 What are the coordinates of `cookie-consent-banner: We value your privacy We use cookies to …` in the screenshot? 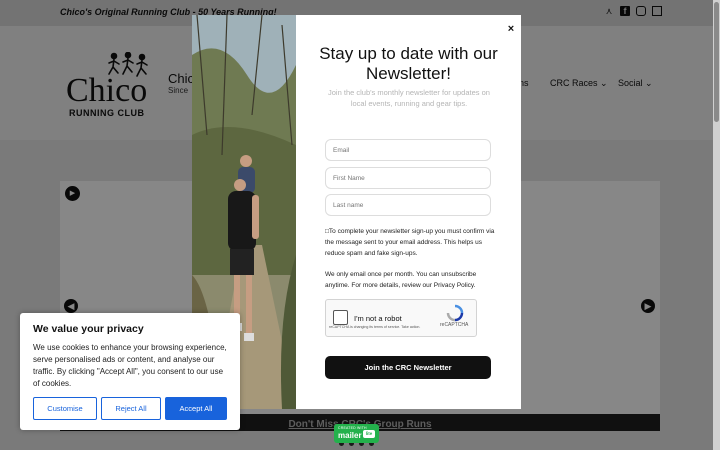 It's located at (130, 371).